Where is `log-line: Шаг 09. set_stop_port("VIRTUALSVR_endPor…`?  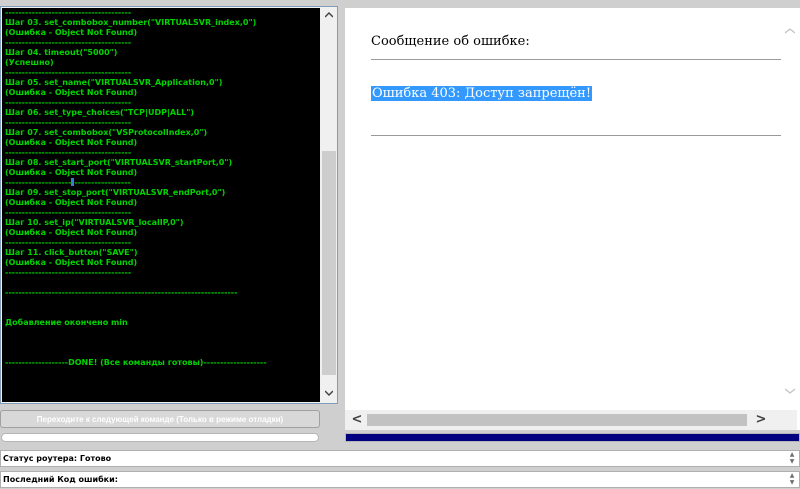
log-line: Шаг 09. set_stop_port("VIRTUALSVR_endPor… is located at coordinates (115, 192).